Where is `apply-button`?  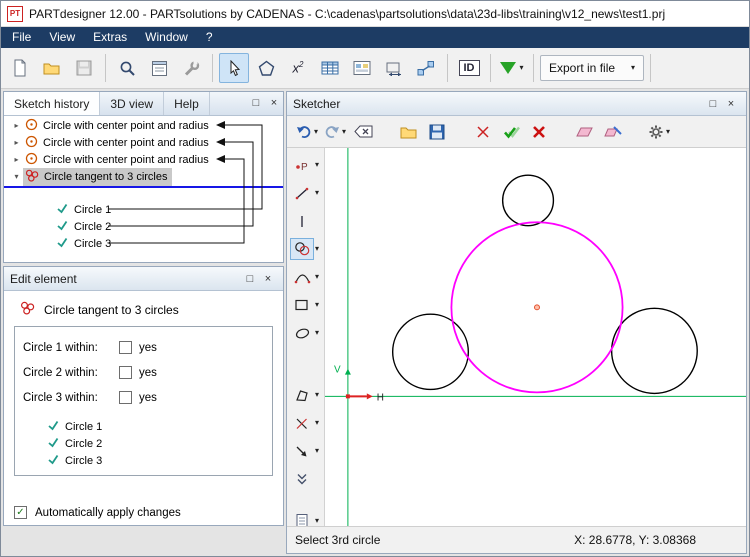
apply-button is located at coordinates (511, 132).